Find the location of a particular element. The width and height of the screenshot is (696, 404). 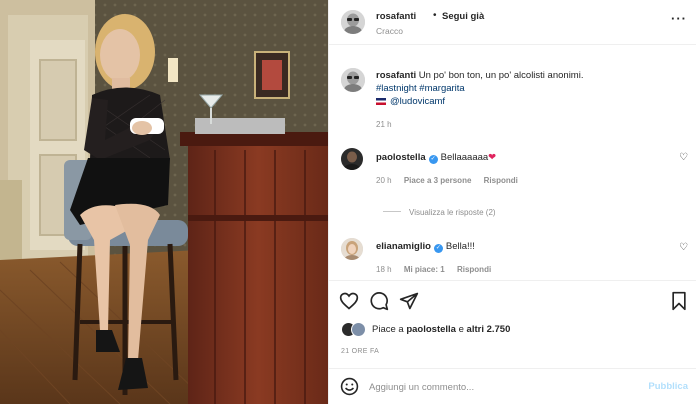

likes-prefix: Piace a is located at coordinates (388, 329).